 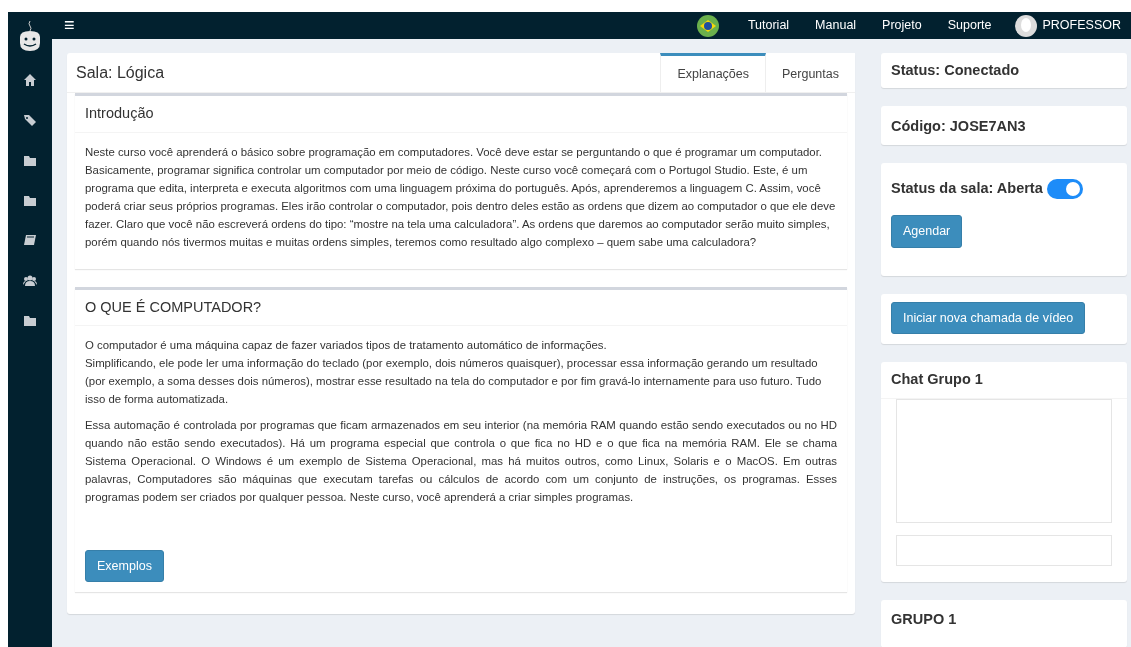 I want to click on brazil-flag-icon, so click(x=707, y=25).